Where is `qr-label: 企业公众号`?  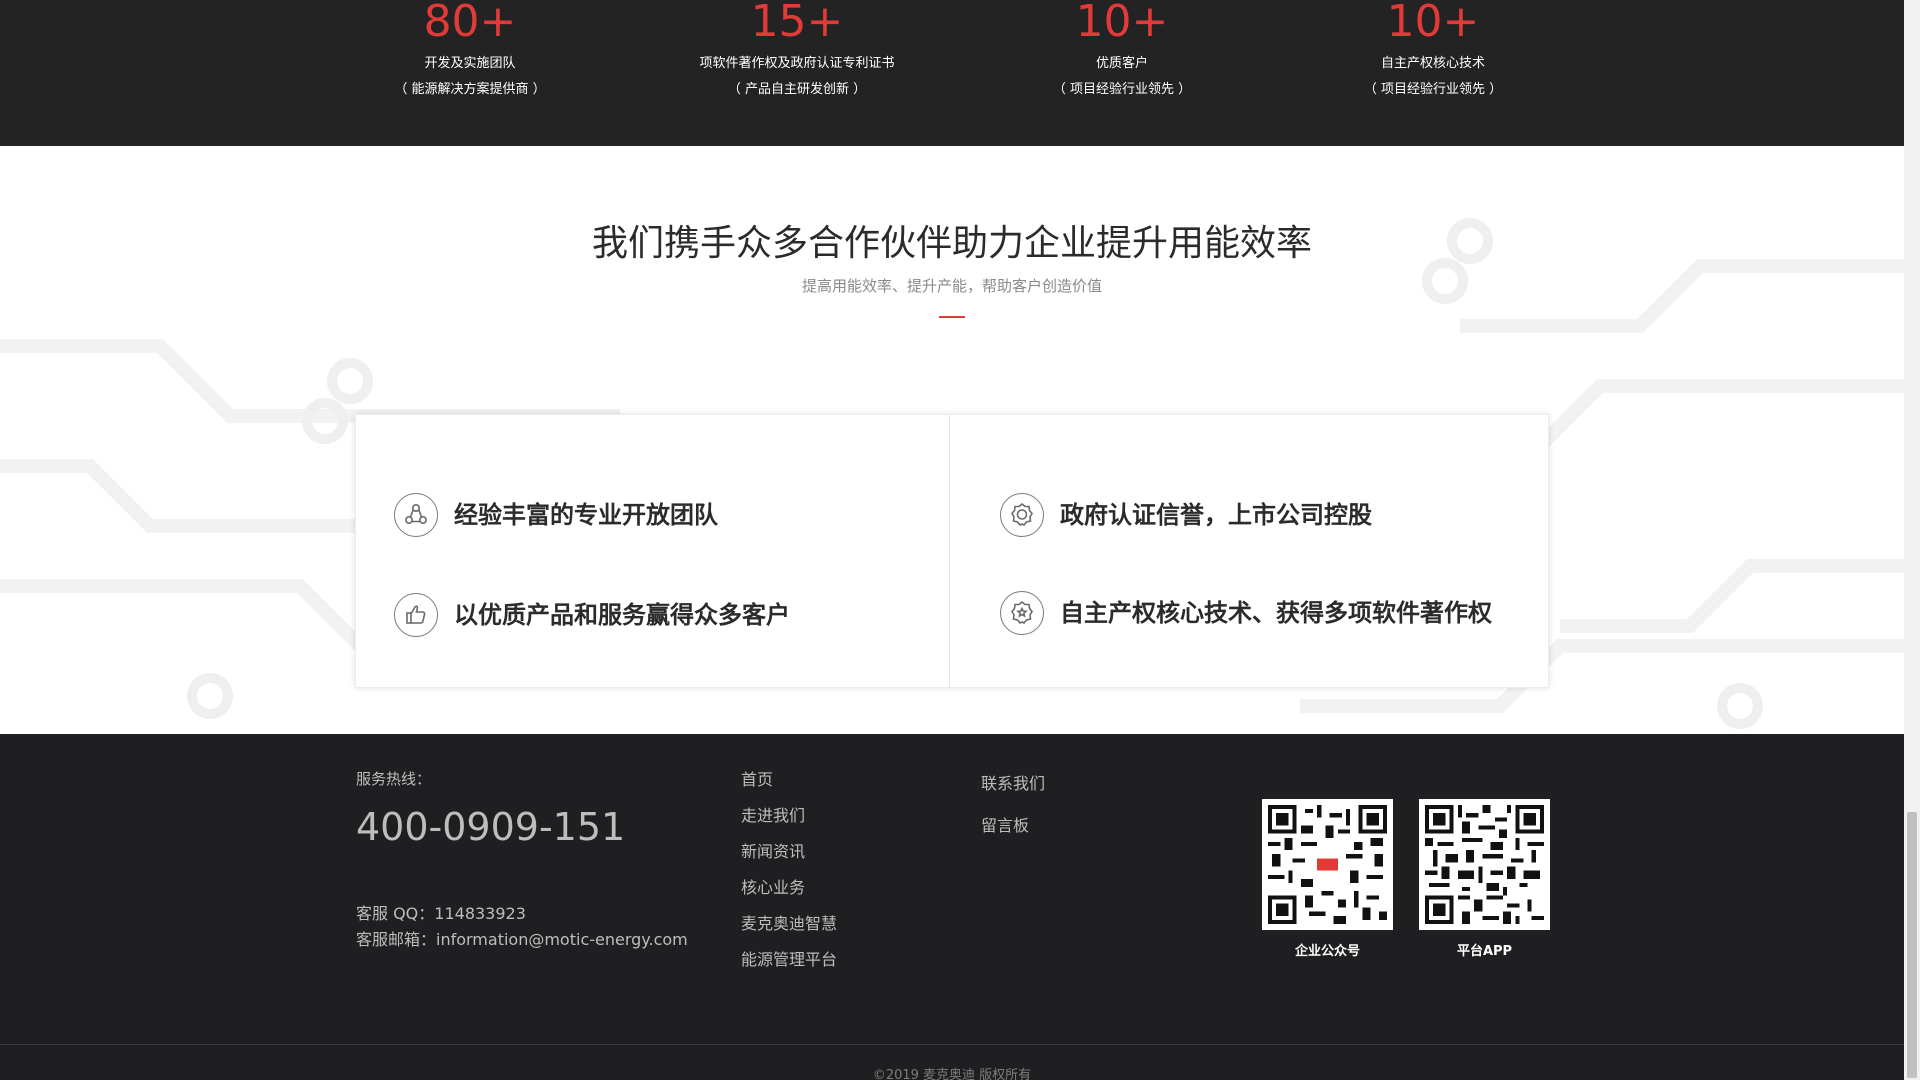
qr-label: 企业公众号 is located at coordinates (1327, 951).